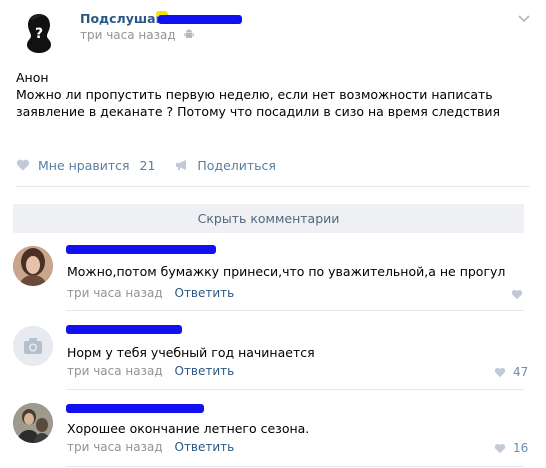 This screenshot has width=546, height=468. I want to click on comment-like-button, so click(517, 295).